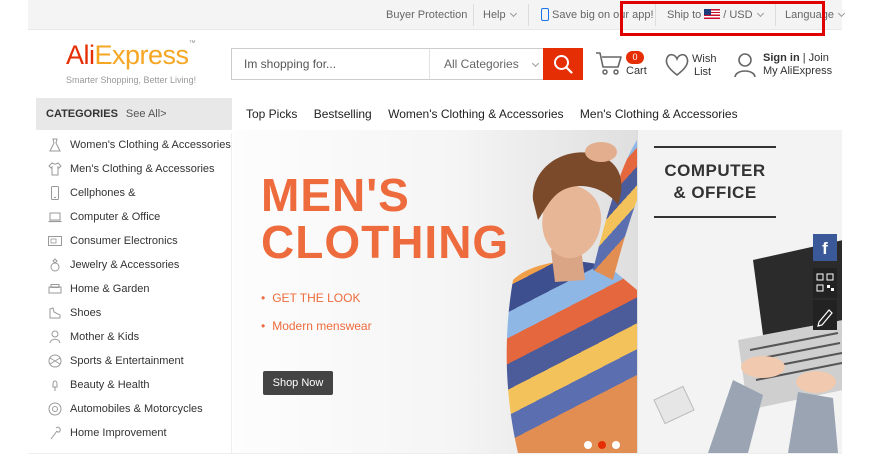 The height and width of the screenshot is (467, 870). What do you see at coordinates (131, 80) in the screenshot?
I see `logo-tagline: Smarter Shopping, Better Living!` at bounding box center [131, 80].